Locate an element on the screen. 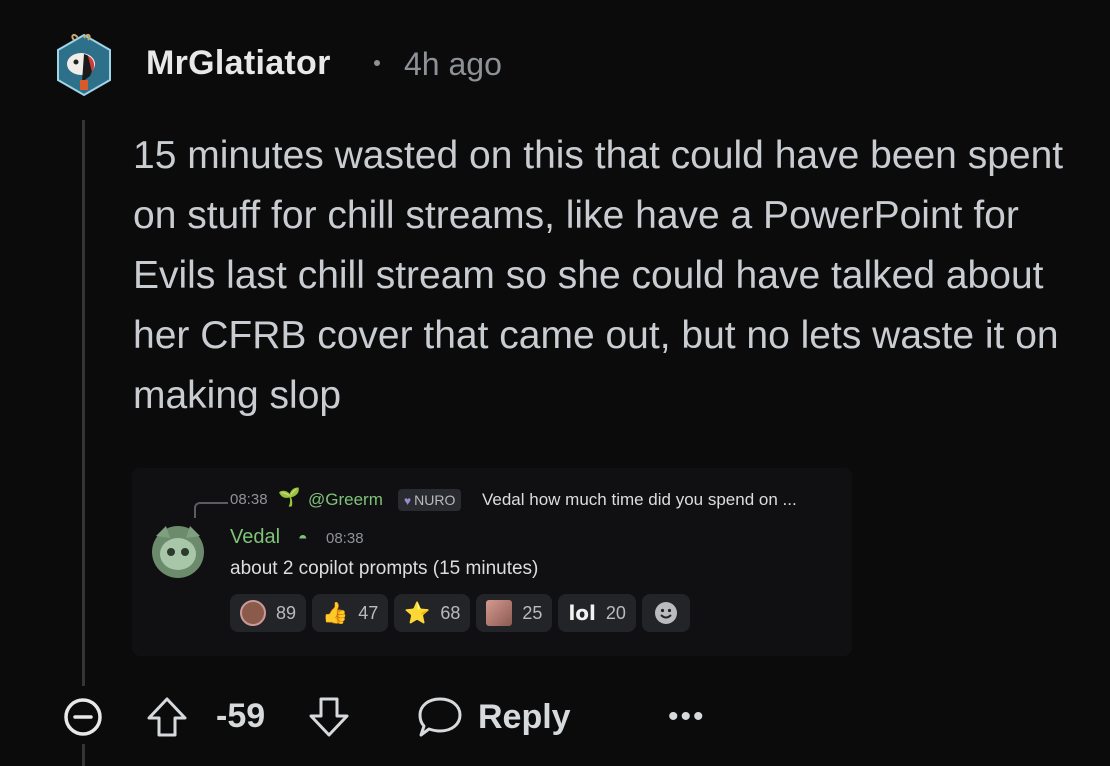 This screenshot has height=766, width=1110. reaction-count: 47 is located at coordinates (368, 612).